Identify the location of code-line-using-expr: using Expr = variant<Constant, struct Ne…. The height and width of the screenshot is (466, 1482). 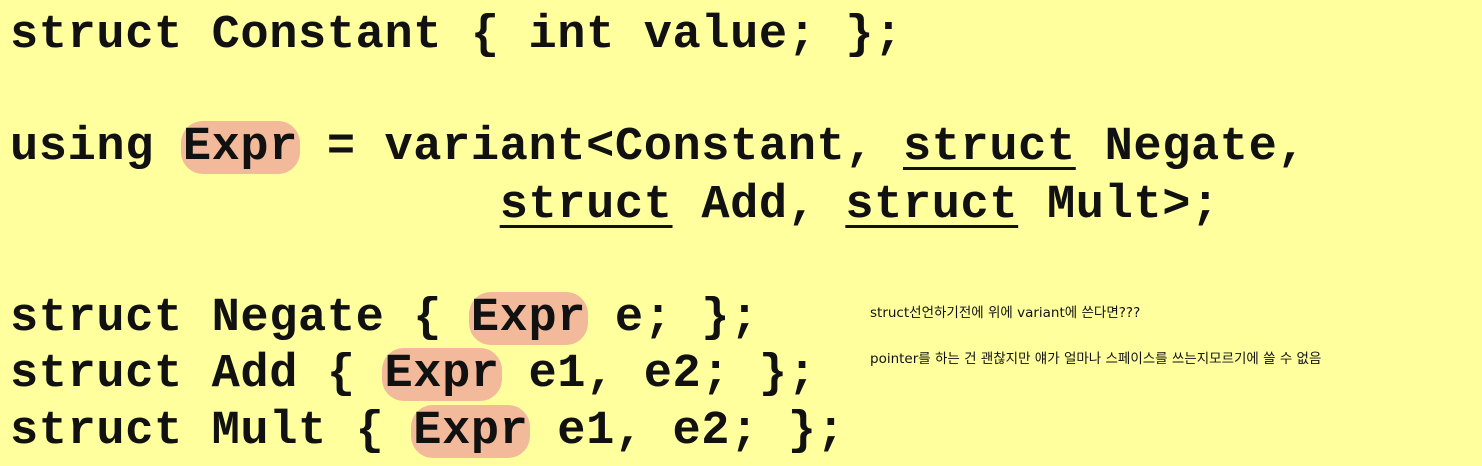
(658, 148).